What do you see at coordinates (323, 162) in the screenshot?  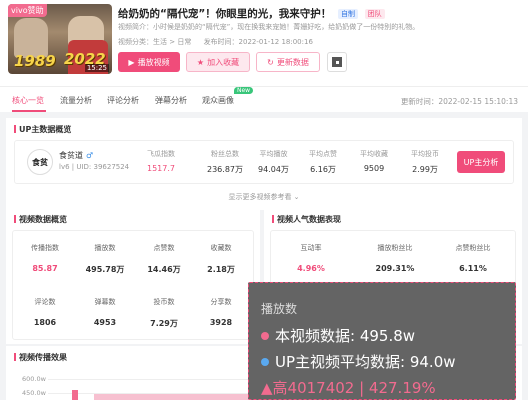 I see `stat-avg-likes: 平均点赞 6.16万` at bounding box center [323, 162].